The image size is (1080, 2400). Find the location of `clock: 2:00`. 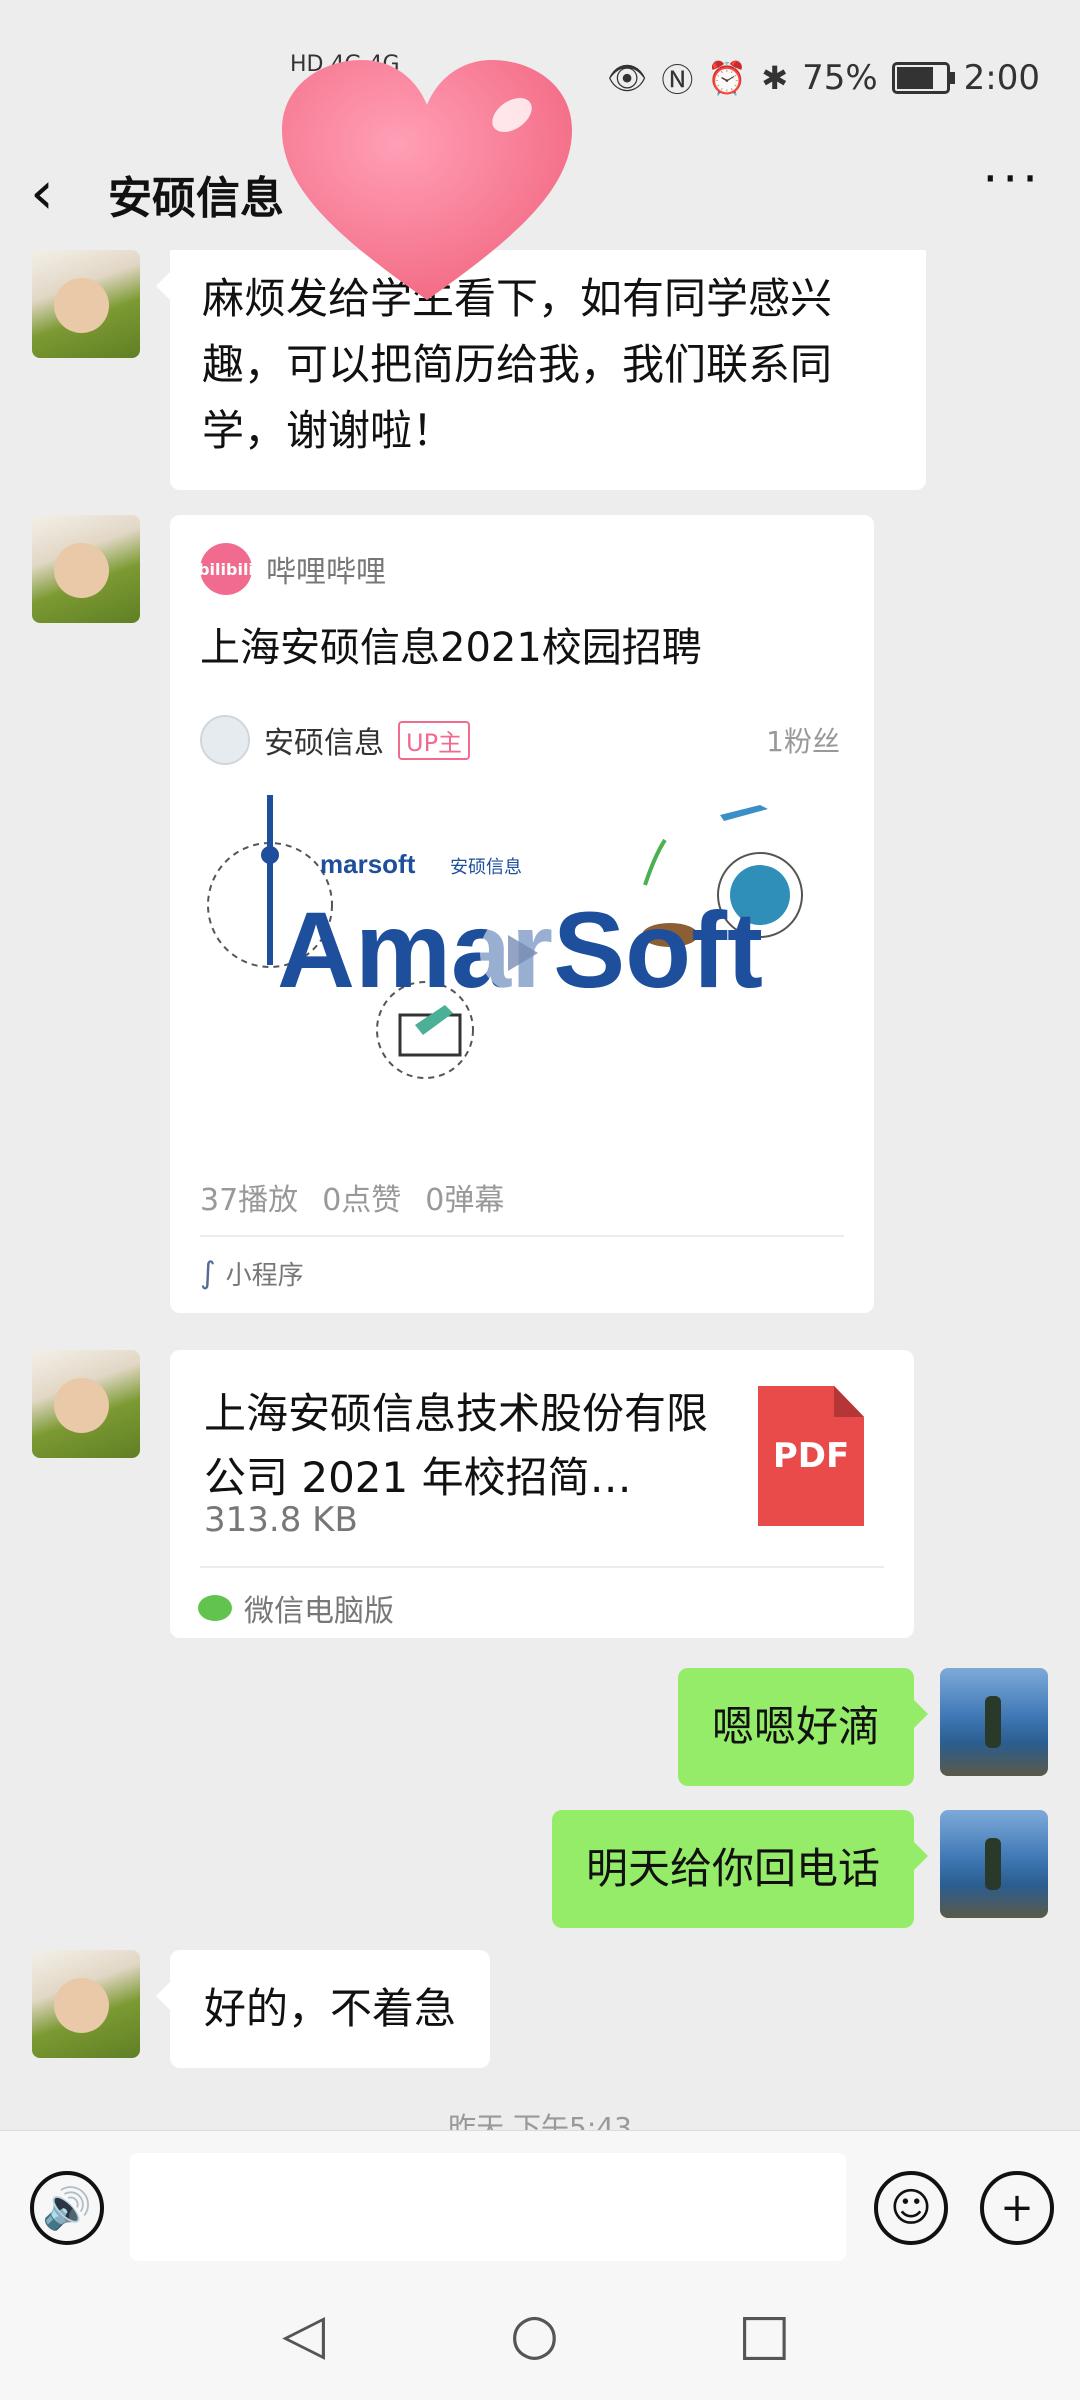

clock: 2:00 is located at coordinates (1001, 78).